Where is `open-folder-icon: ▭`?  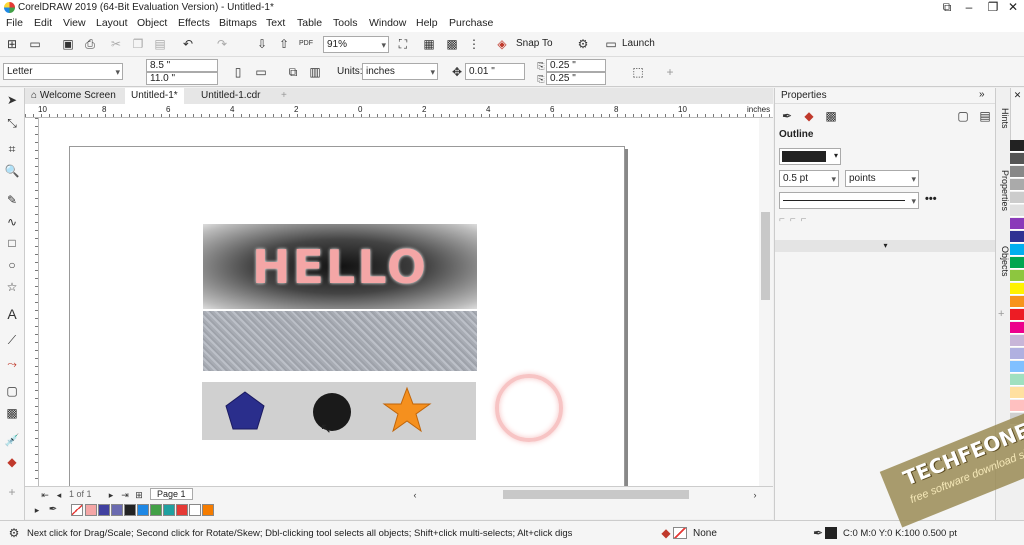
open-folder-icon: ▭ is located at coordinates (35, 44).